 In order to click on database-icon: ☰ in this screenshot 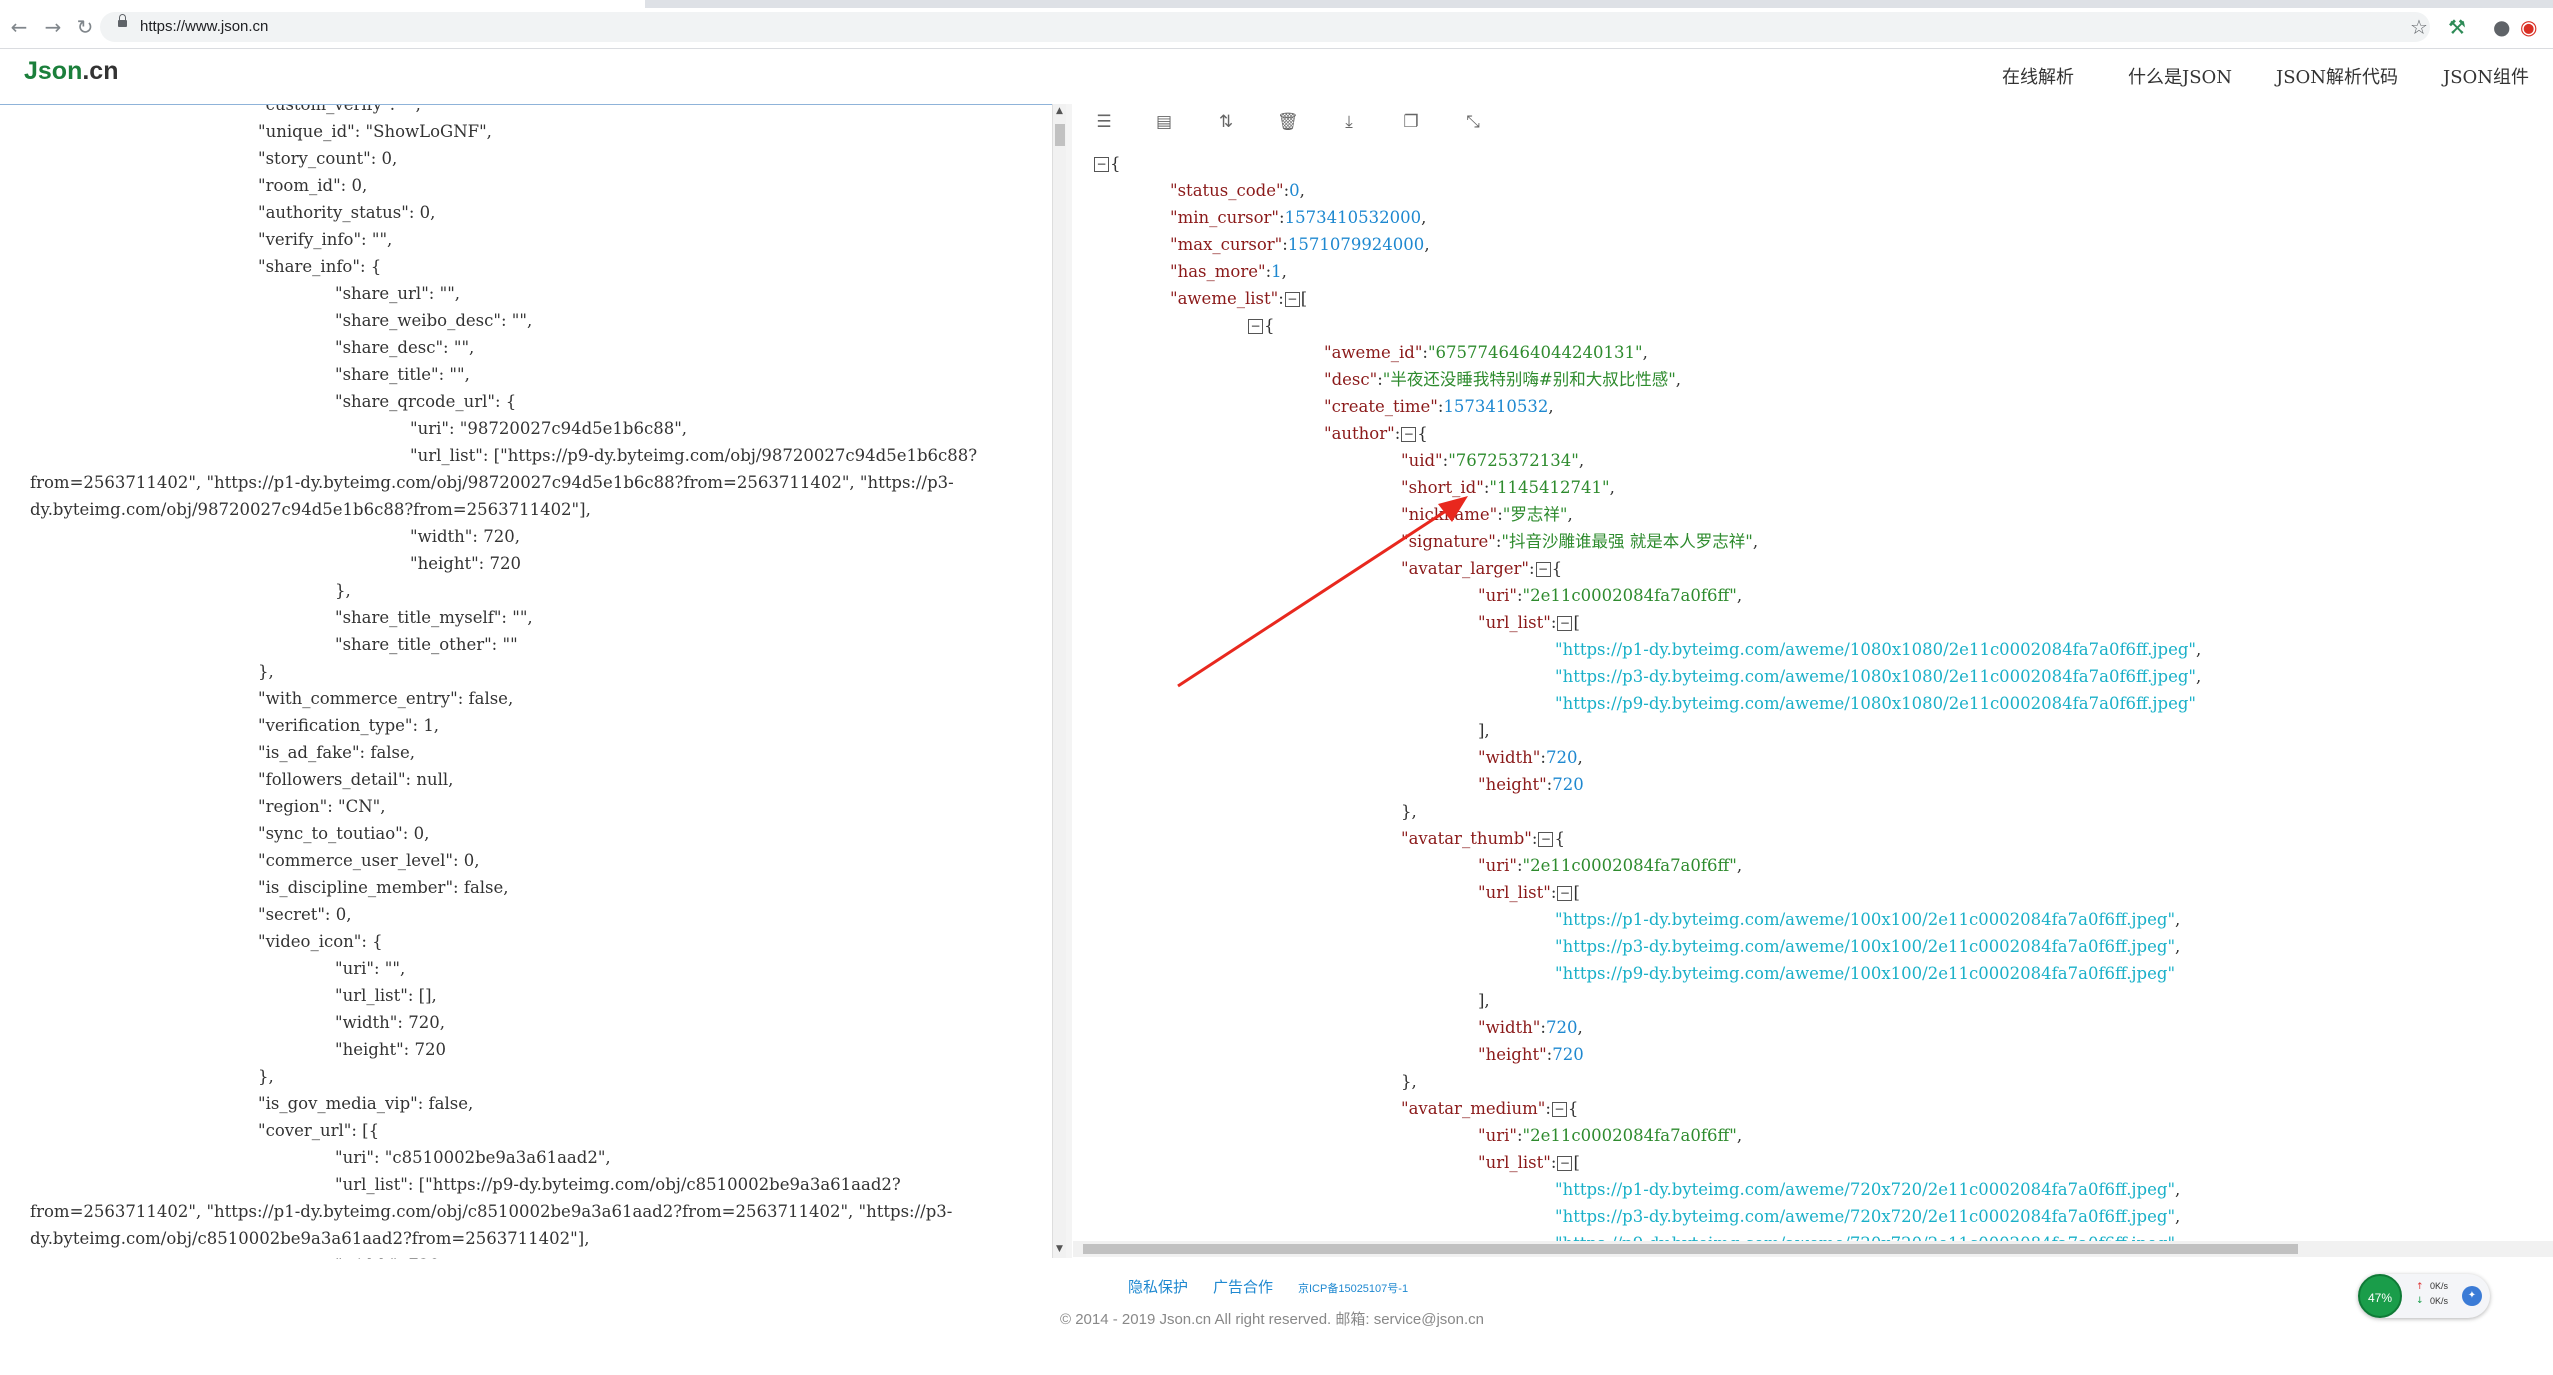, I will do `click(1104, 123)`.